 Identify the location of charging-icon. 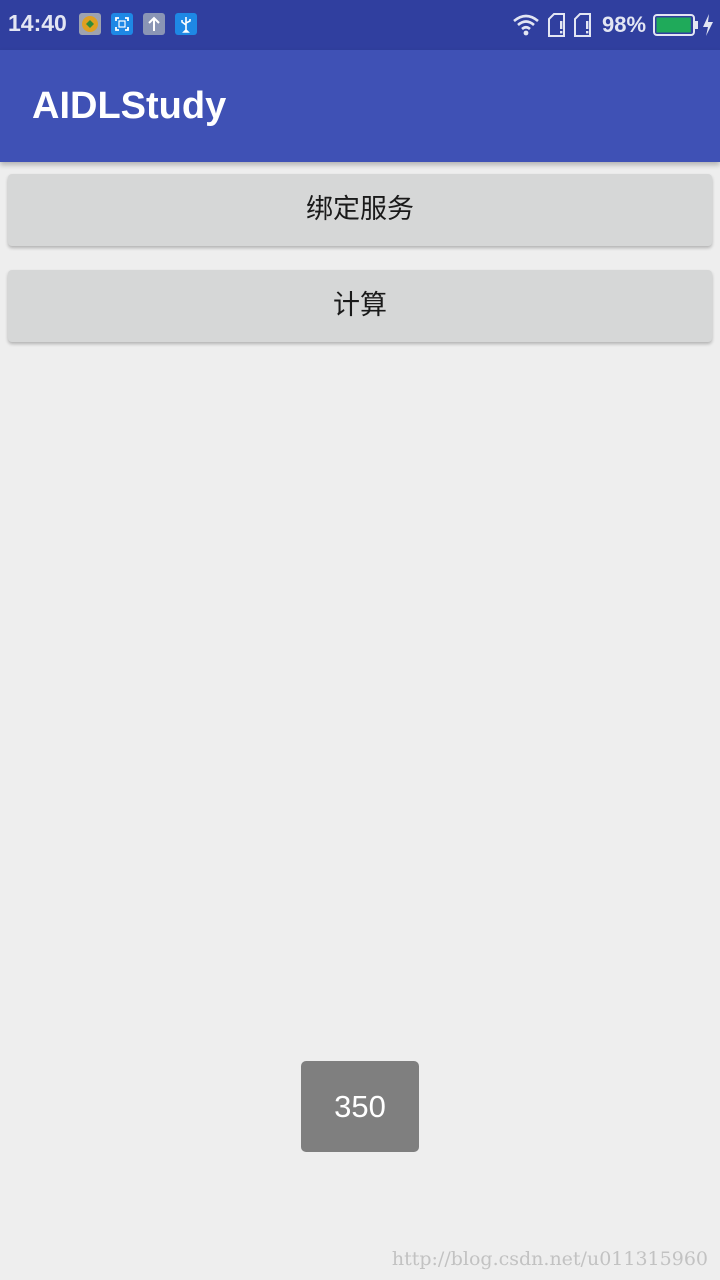
(708, 27).